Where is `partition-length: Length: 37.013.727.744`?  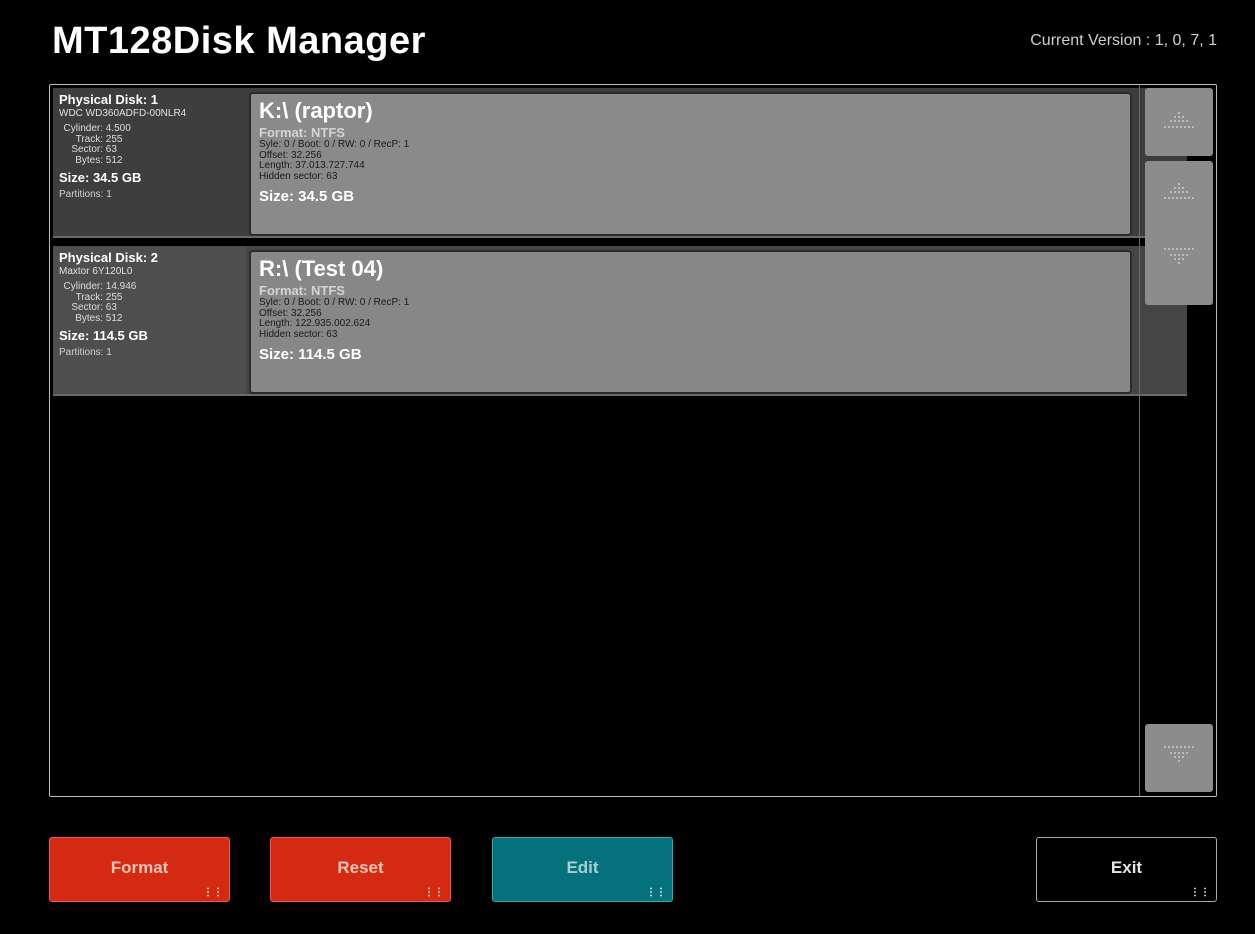 partition-length: Length: 37.013.727.744 is located at coordinates (312, 165).